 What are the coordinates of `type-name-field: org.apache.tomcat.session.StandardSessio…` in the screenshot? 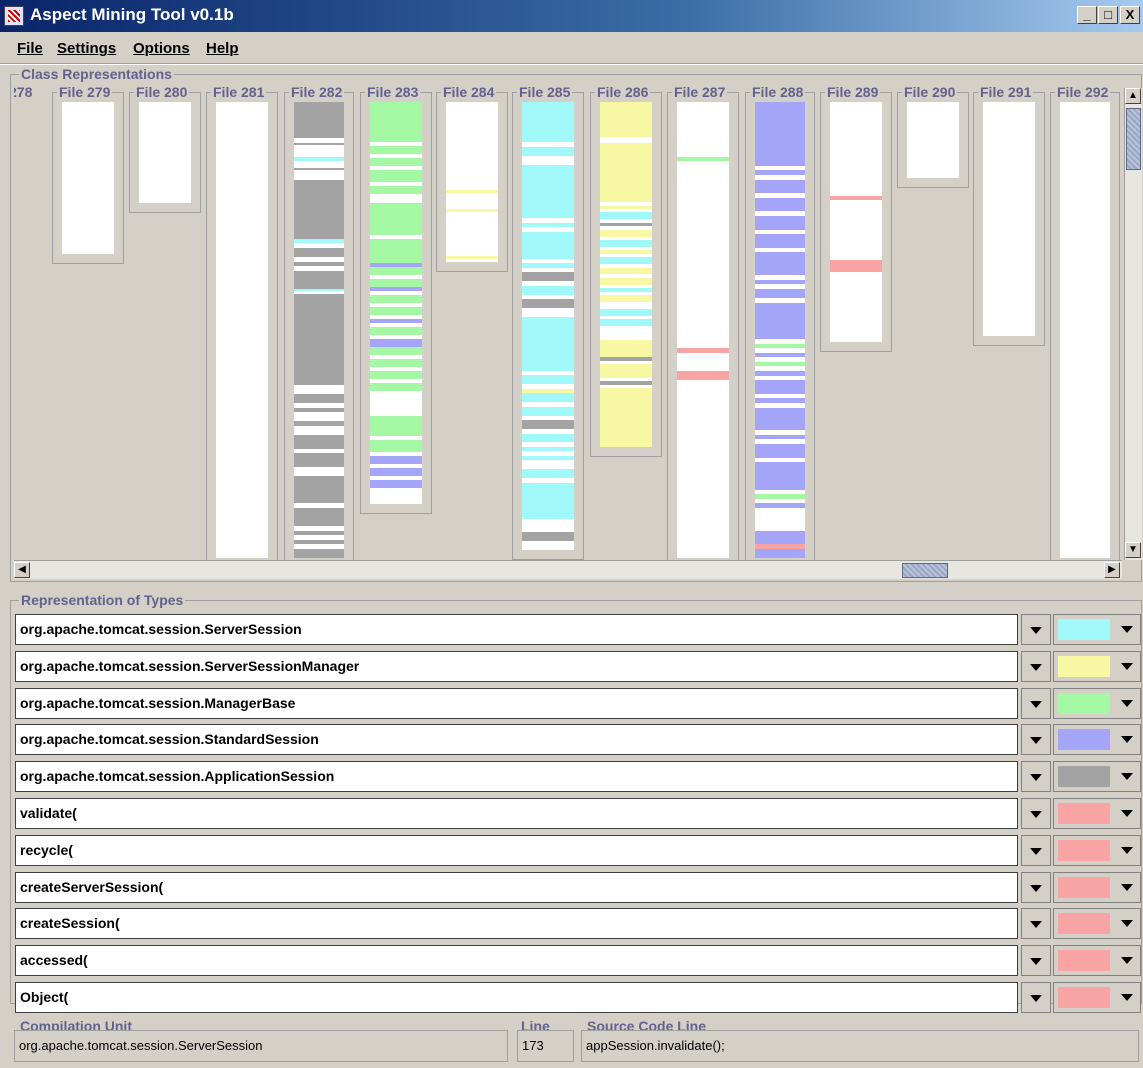 It's located at (516, 740).